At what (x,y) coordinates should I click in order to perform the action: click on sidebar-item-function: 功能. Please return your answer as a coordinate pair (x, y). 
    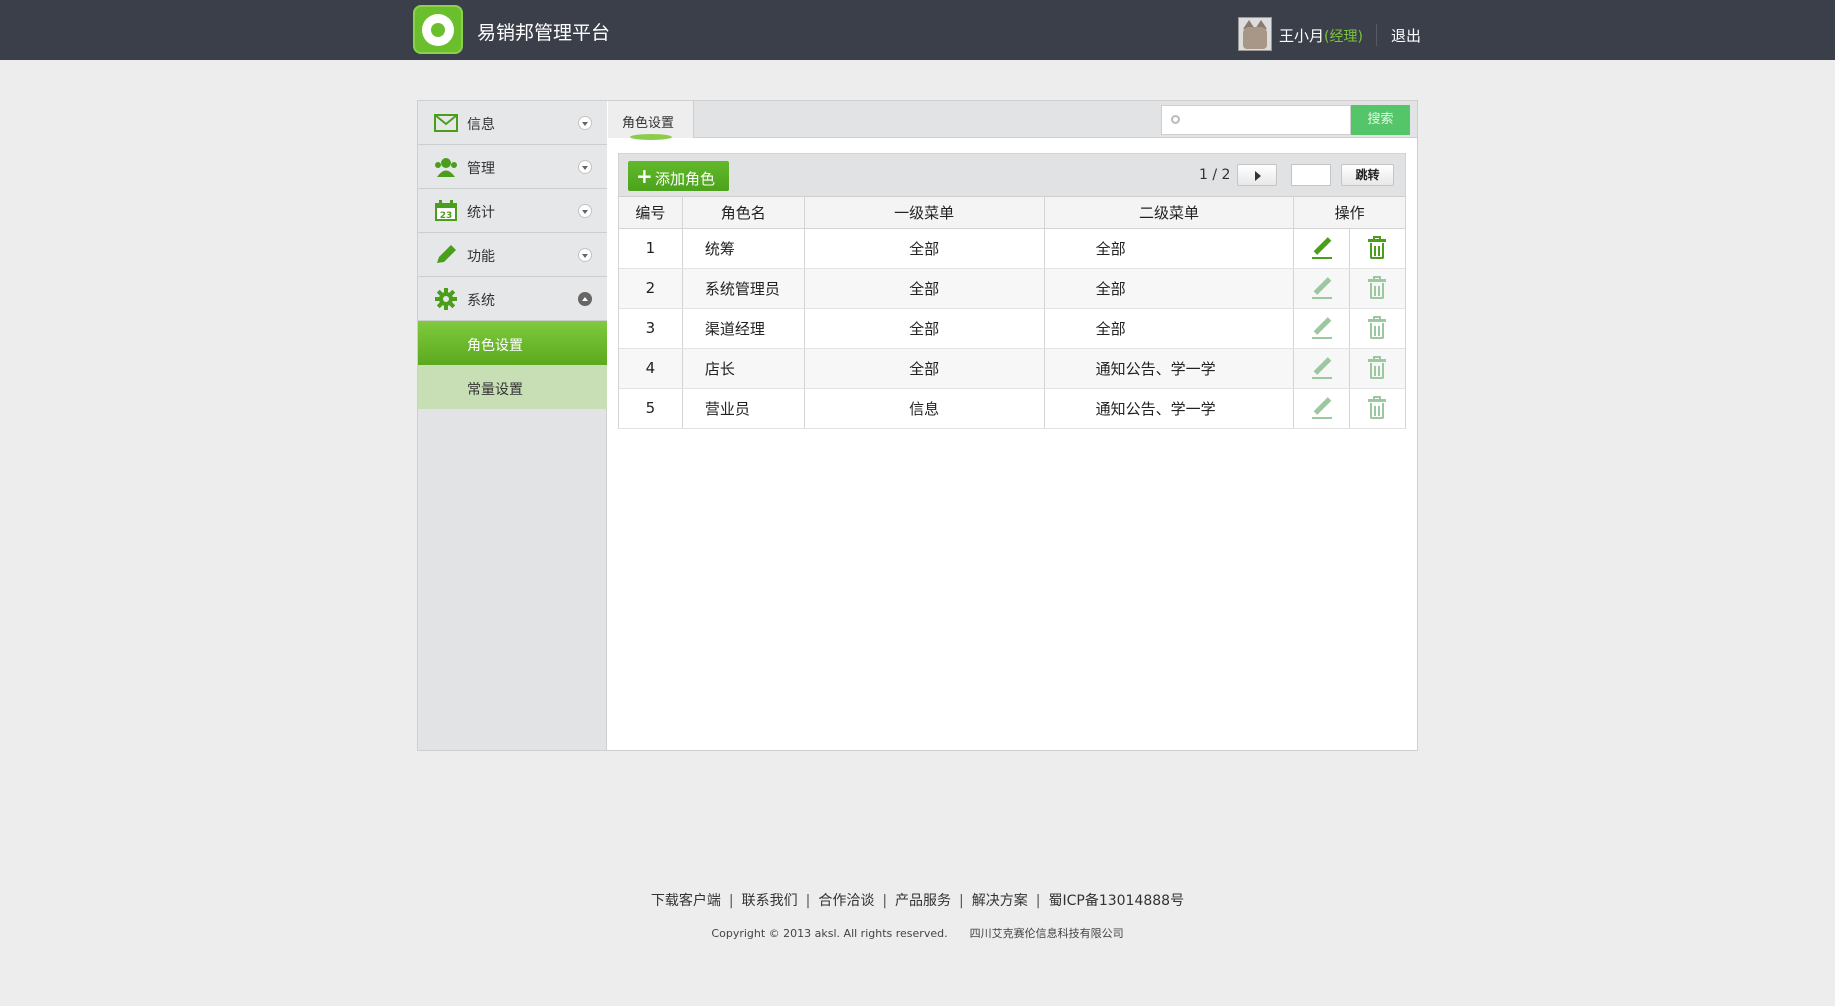
    Looking at the image, I should click on (512, 255).